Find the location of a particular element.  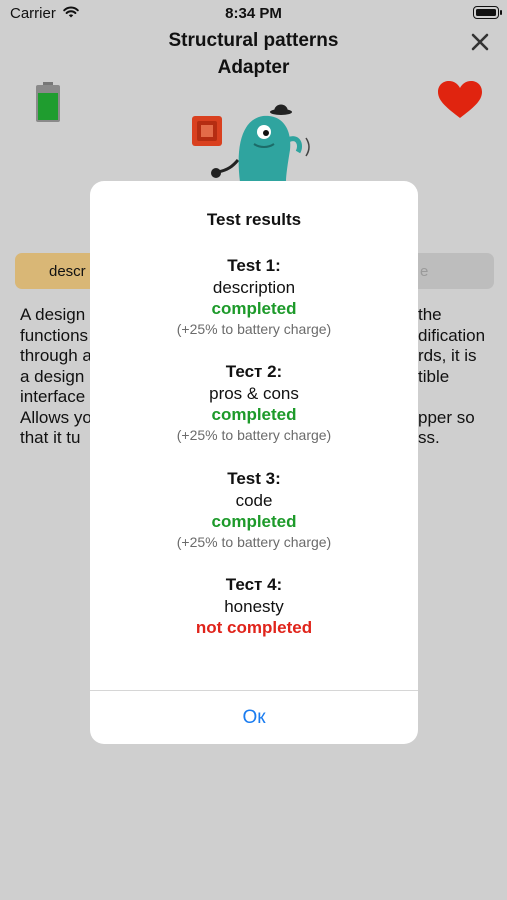

test-topic: code is located at coordinates (254, 500).